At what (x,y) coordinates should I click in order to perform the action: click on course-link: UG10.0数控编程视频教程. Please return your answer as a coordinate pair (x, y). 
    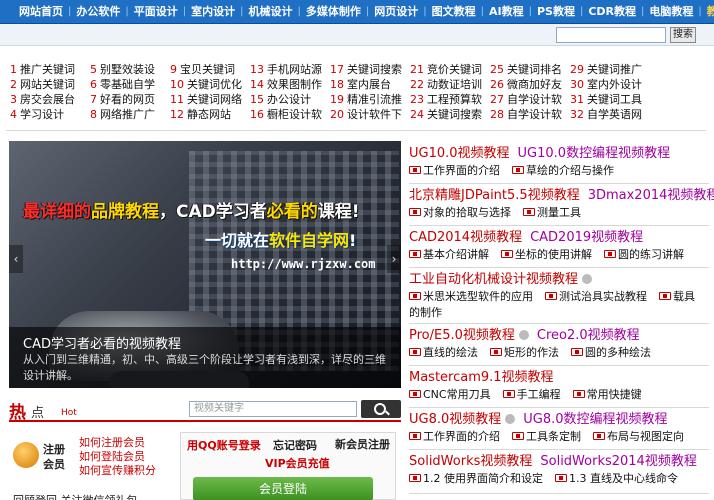
    Looking at the image, I should click on (594, 153).